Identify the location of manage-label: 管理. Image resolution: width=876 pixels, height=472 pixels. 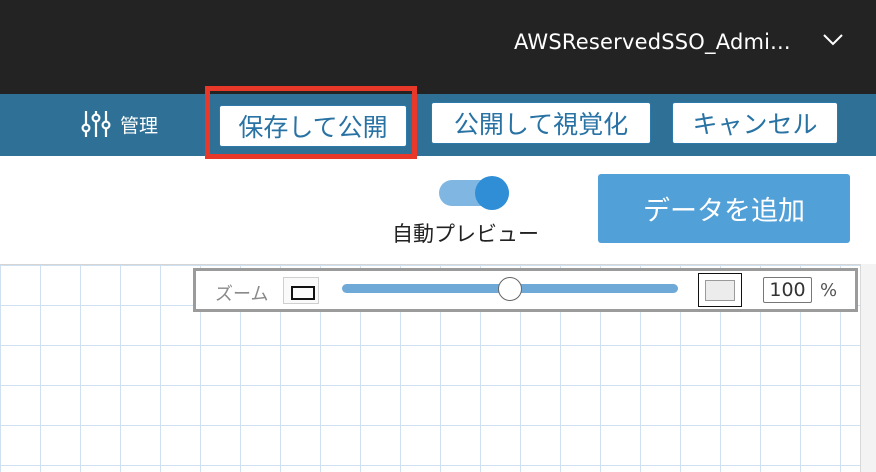
(139, 125).